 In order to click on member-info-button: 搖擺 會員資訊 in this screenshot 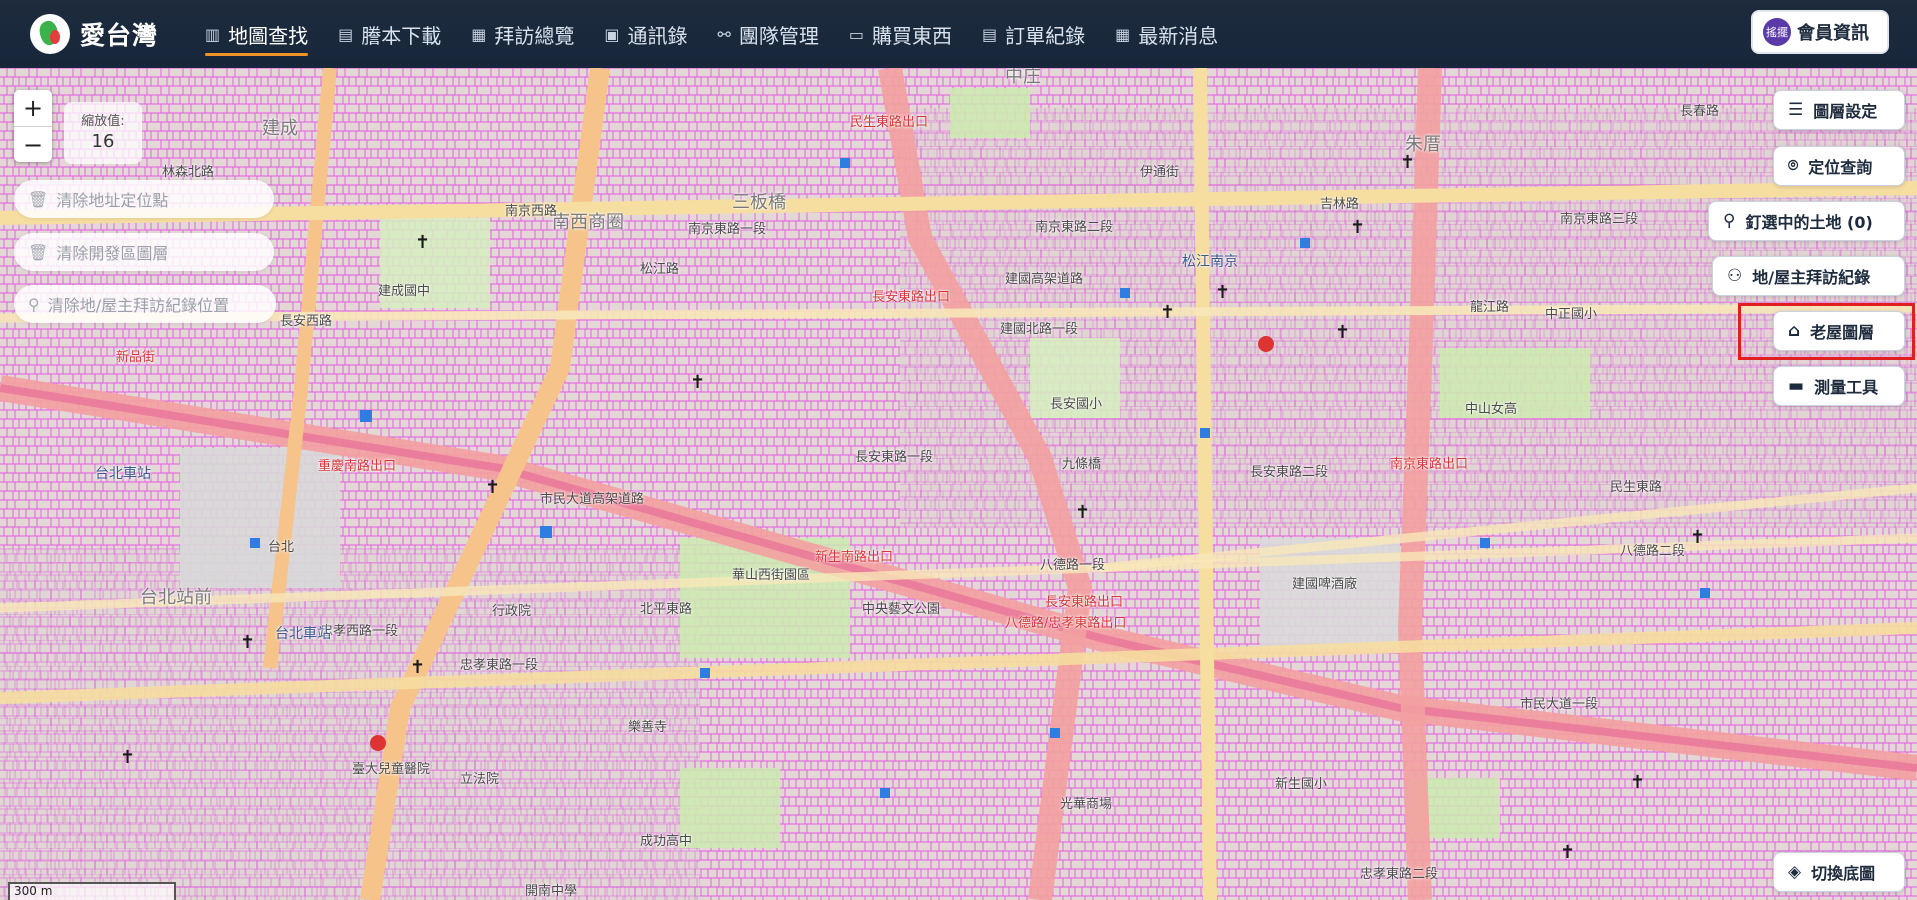, I will do `click(1820, 32)`.